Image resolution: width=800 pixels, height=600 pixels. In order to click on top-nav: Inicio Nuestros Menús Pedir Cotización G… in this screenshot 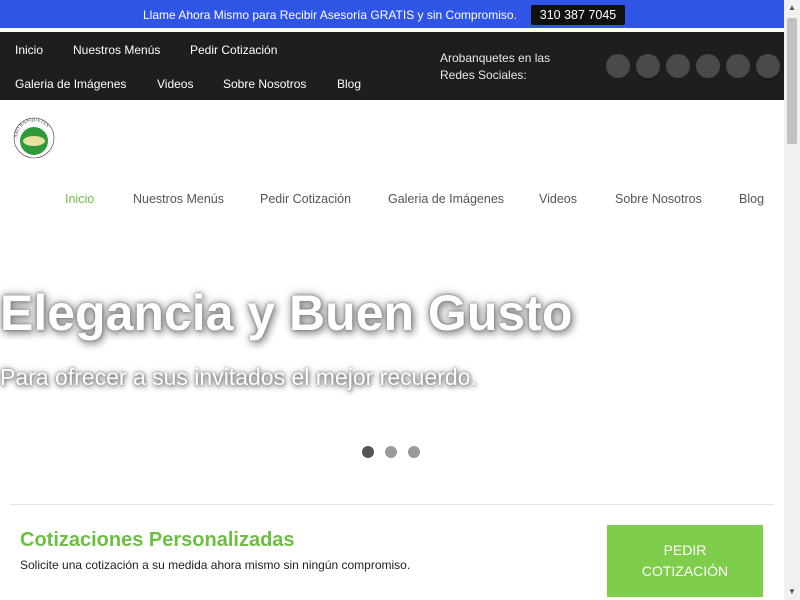, I will do `click(392, 66)`.